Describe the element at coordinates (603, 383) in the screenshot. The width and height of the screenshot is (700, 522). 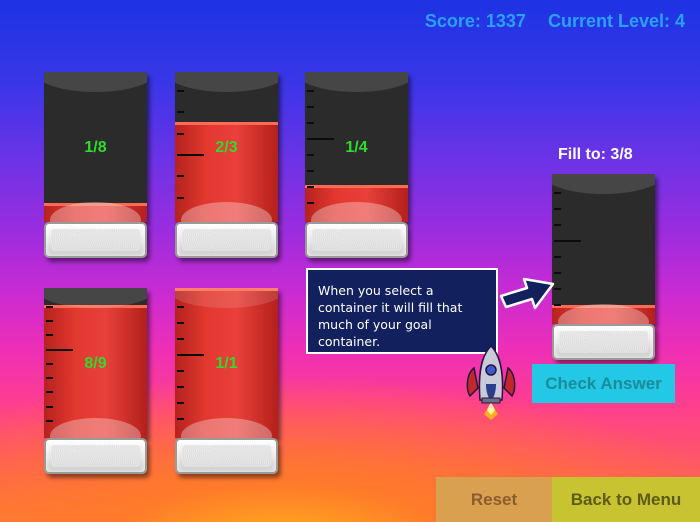
I see `check-answer-button: Check Answer` at that location.